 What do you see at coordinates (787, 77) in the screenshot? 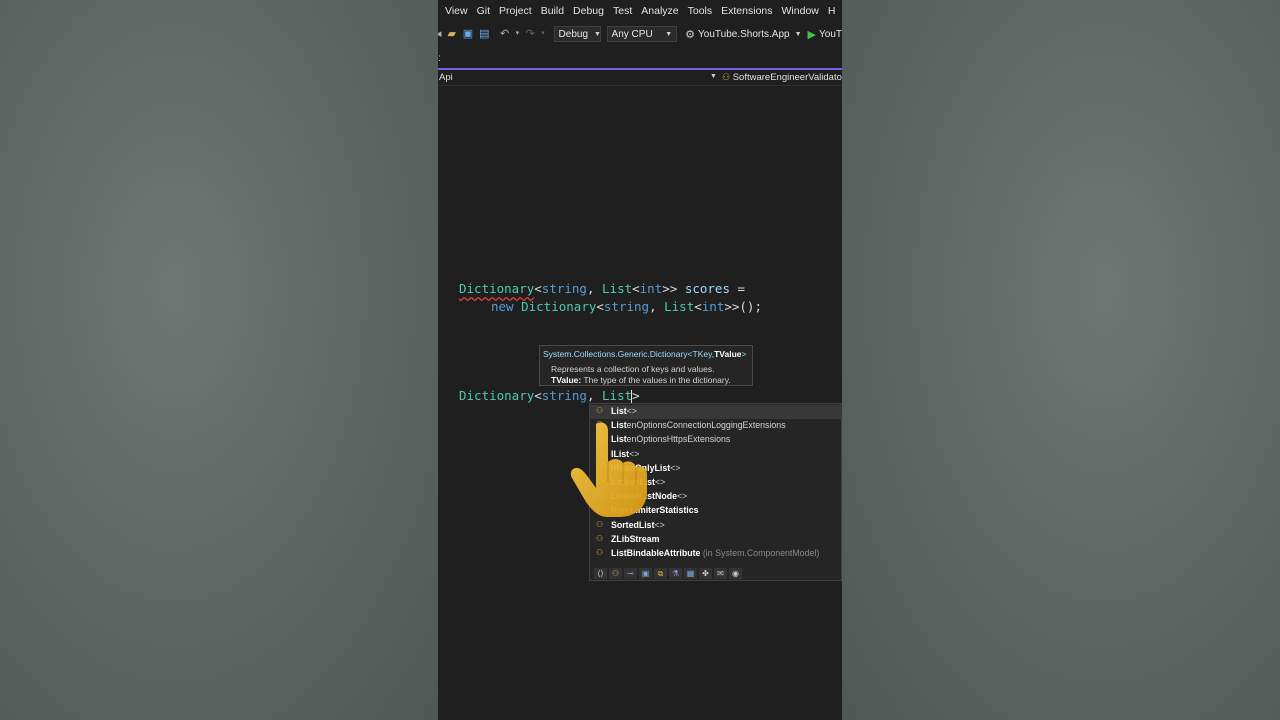
I see `type-name: SoftwareEngineerValidator` at bounding box center [787, 77].